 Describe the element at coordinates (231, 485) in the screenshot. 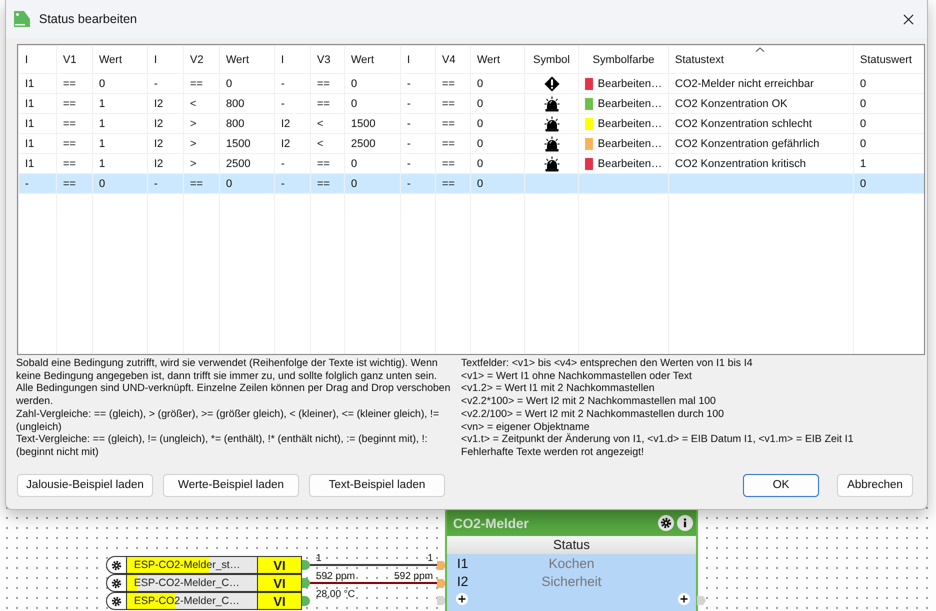

I see `load-example-button: Werte-Beispiel laden` at that location.